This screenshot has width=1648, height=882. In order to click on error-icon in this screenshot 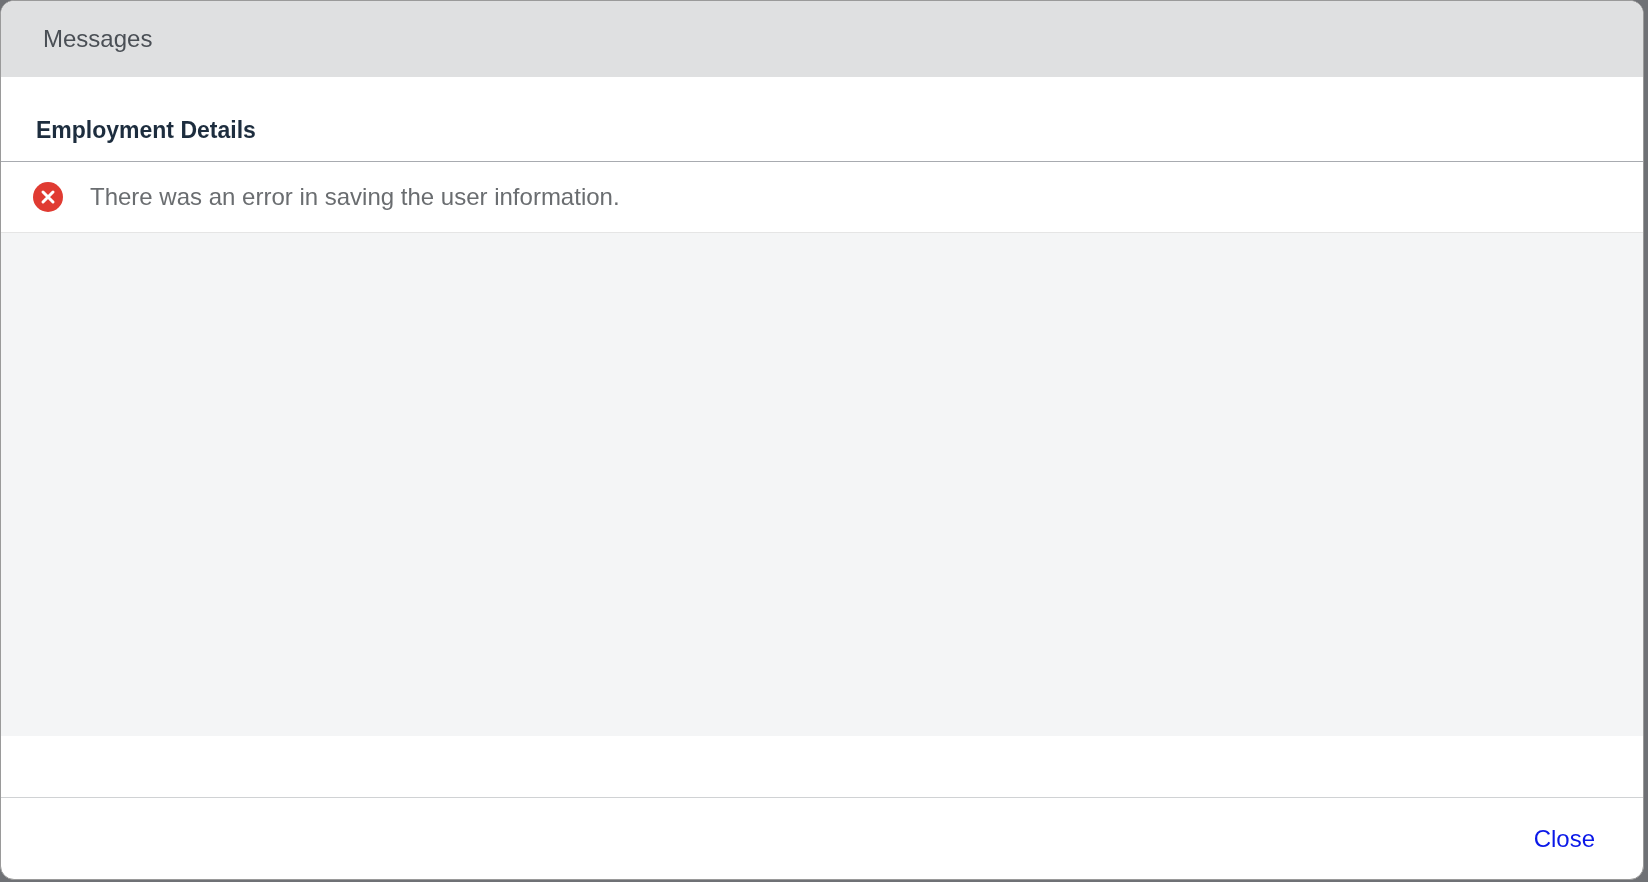, I will do `click(48, 197)`.